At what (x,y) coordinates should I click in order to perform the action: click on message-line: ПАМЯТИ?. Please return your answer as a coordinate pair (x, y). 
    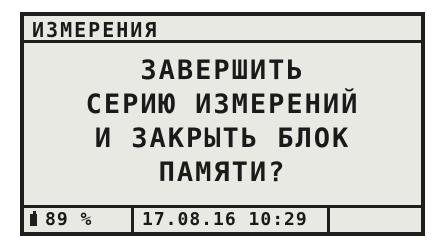
    Looking at the image, I should click on (222, 172).